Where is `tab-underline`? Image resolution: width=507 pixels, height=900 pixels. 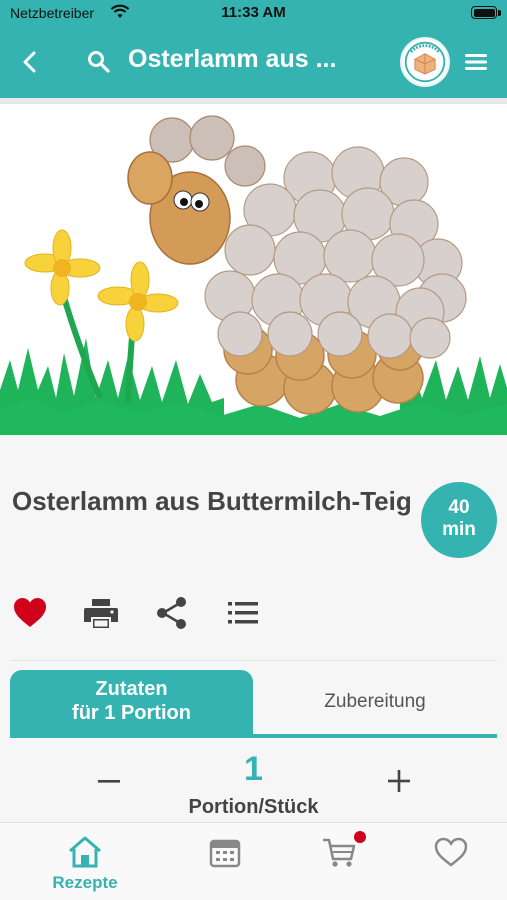 tab-underline is located at coordinates (253, 736).